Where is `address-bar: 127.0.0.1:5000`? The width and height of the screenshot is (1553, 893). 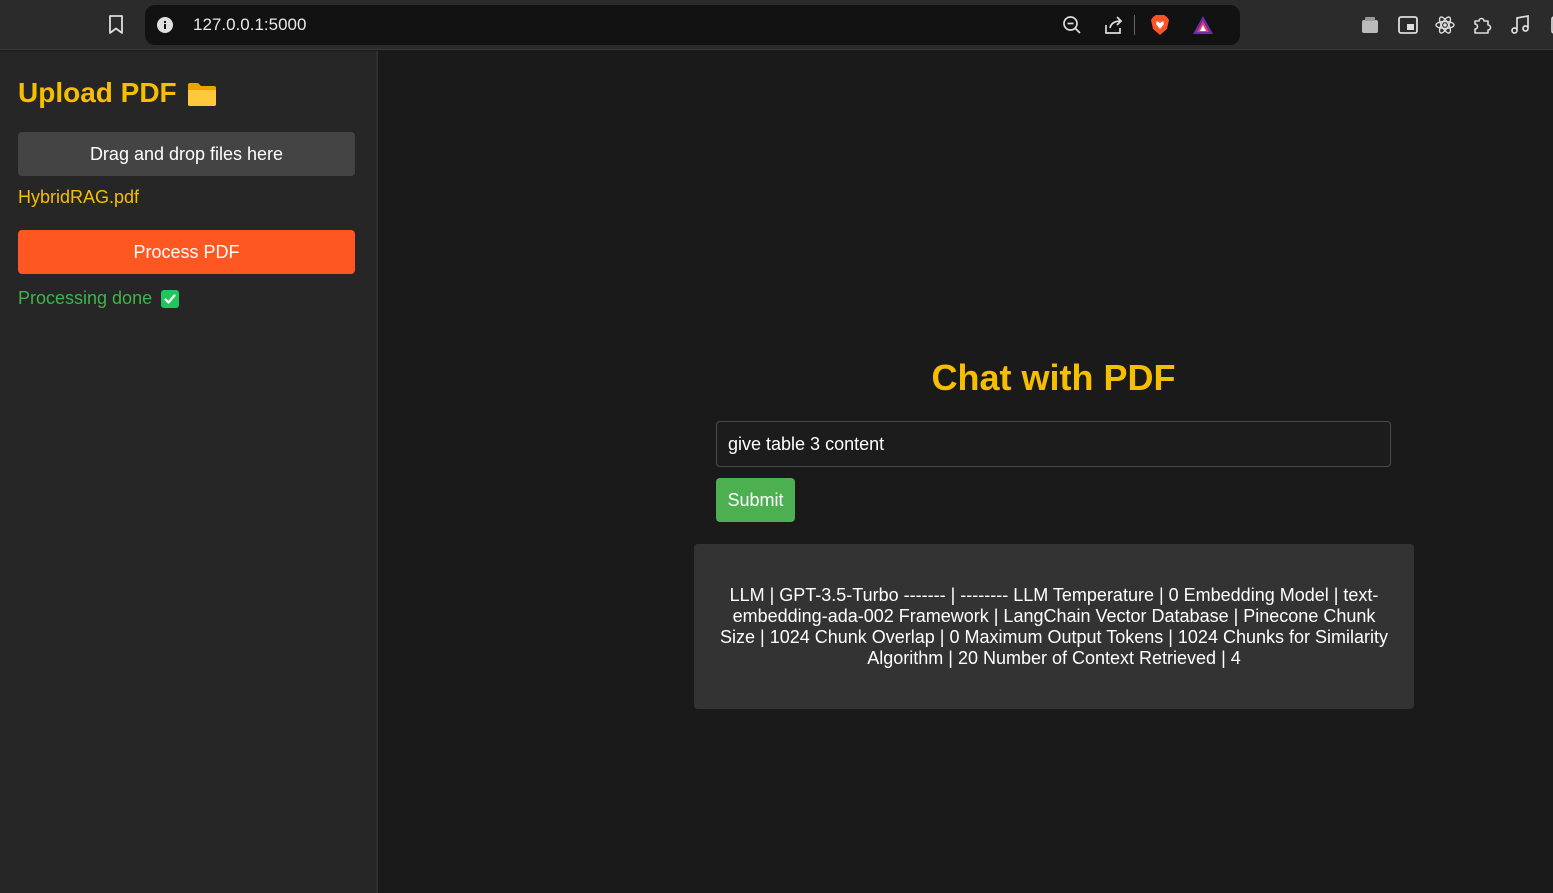 address-bar: 127.0.0.1:5000 is located at coordinates (692, 25).